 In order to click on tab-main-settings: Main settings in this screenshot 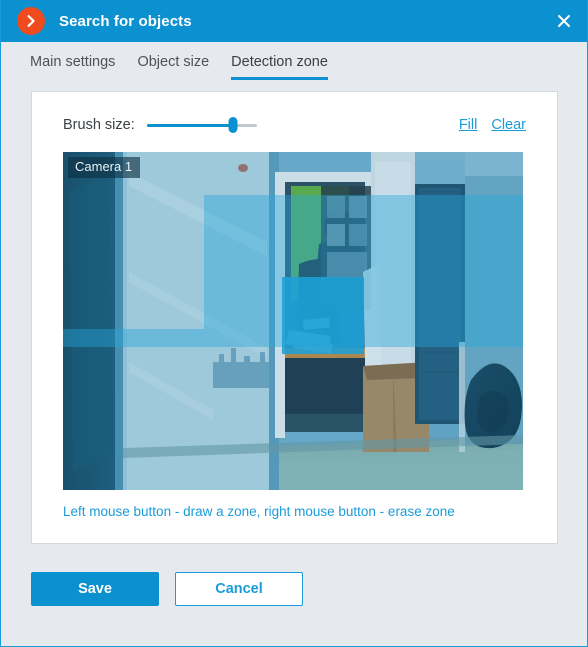, I will do `click(72, 67)`.